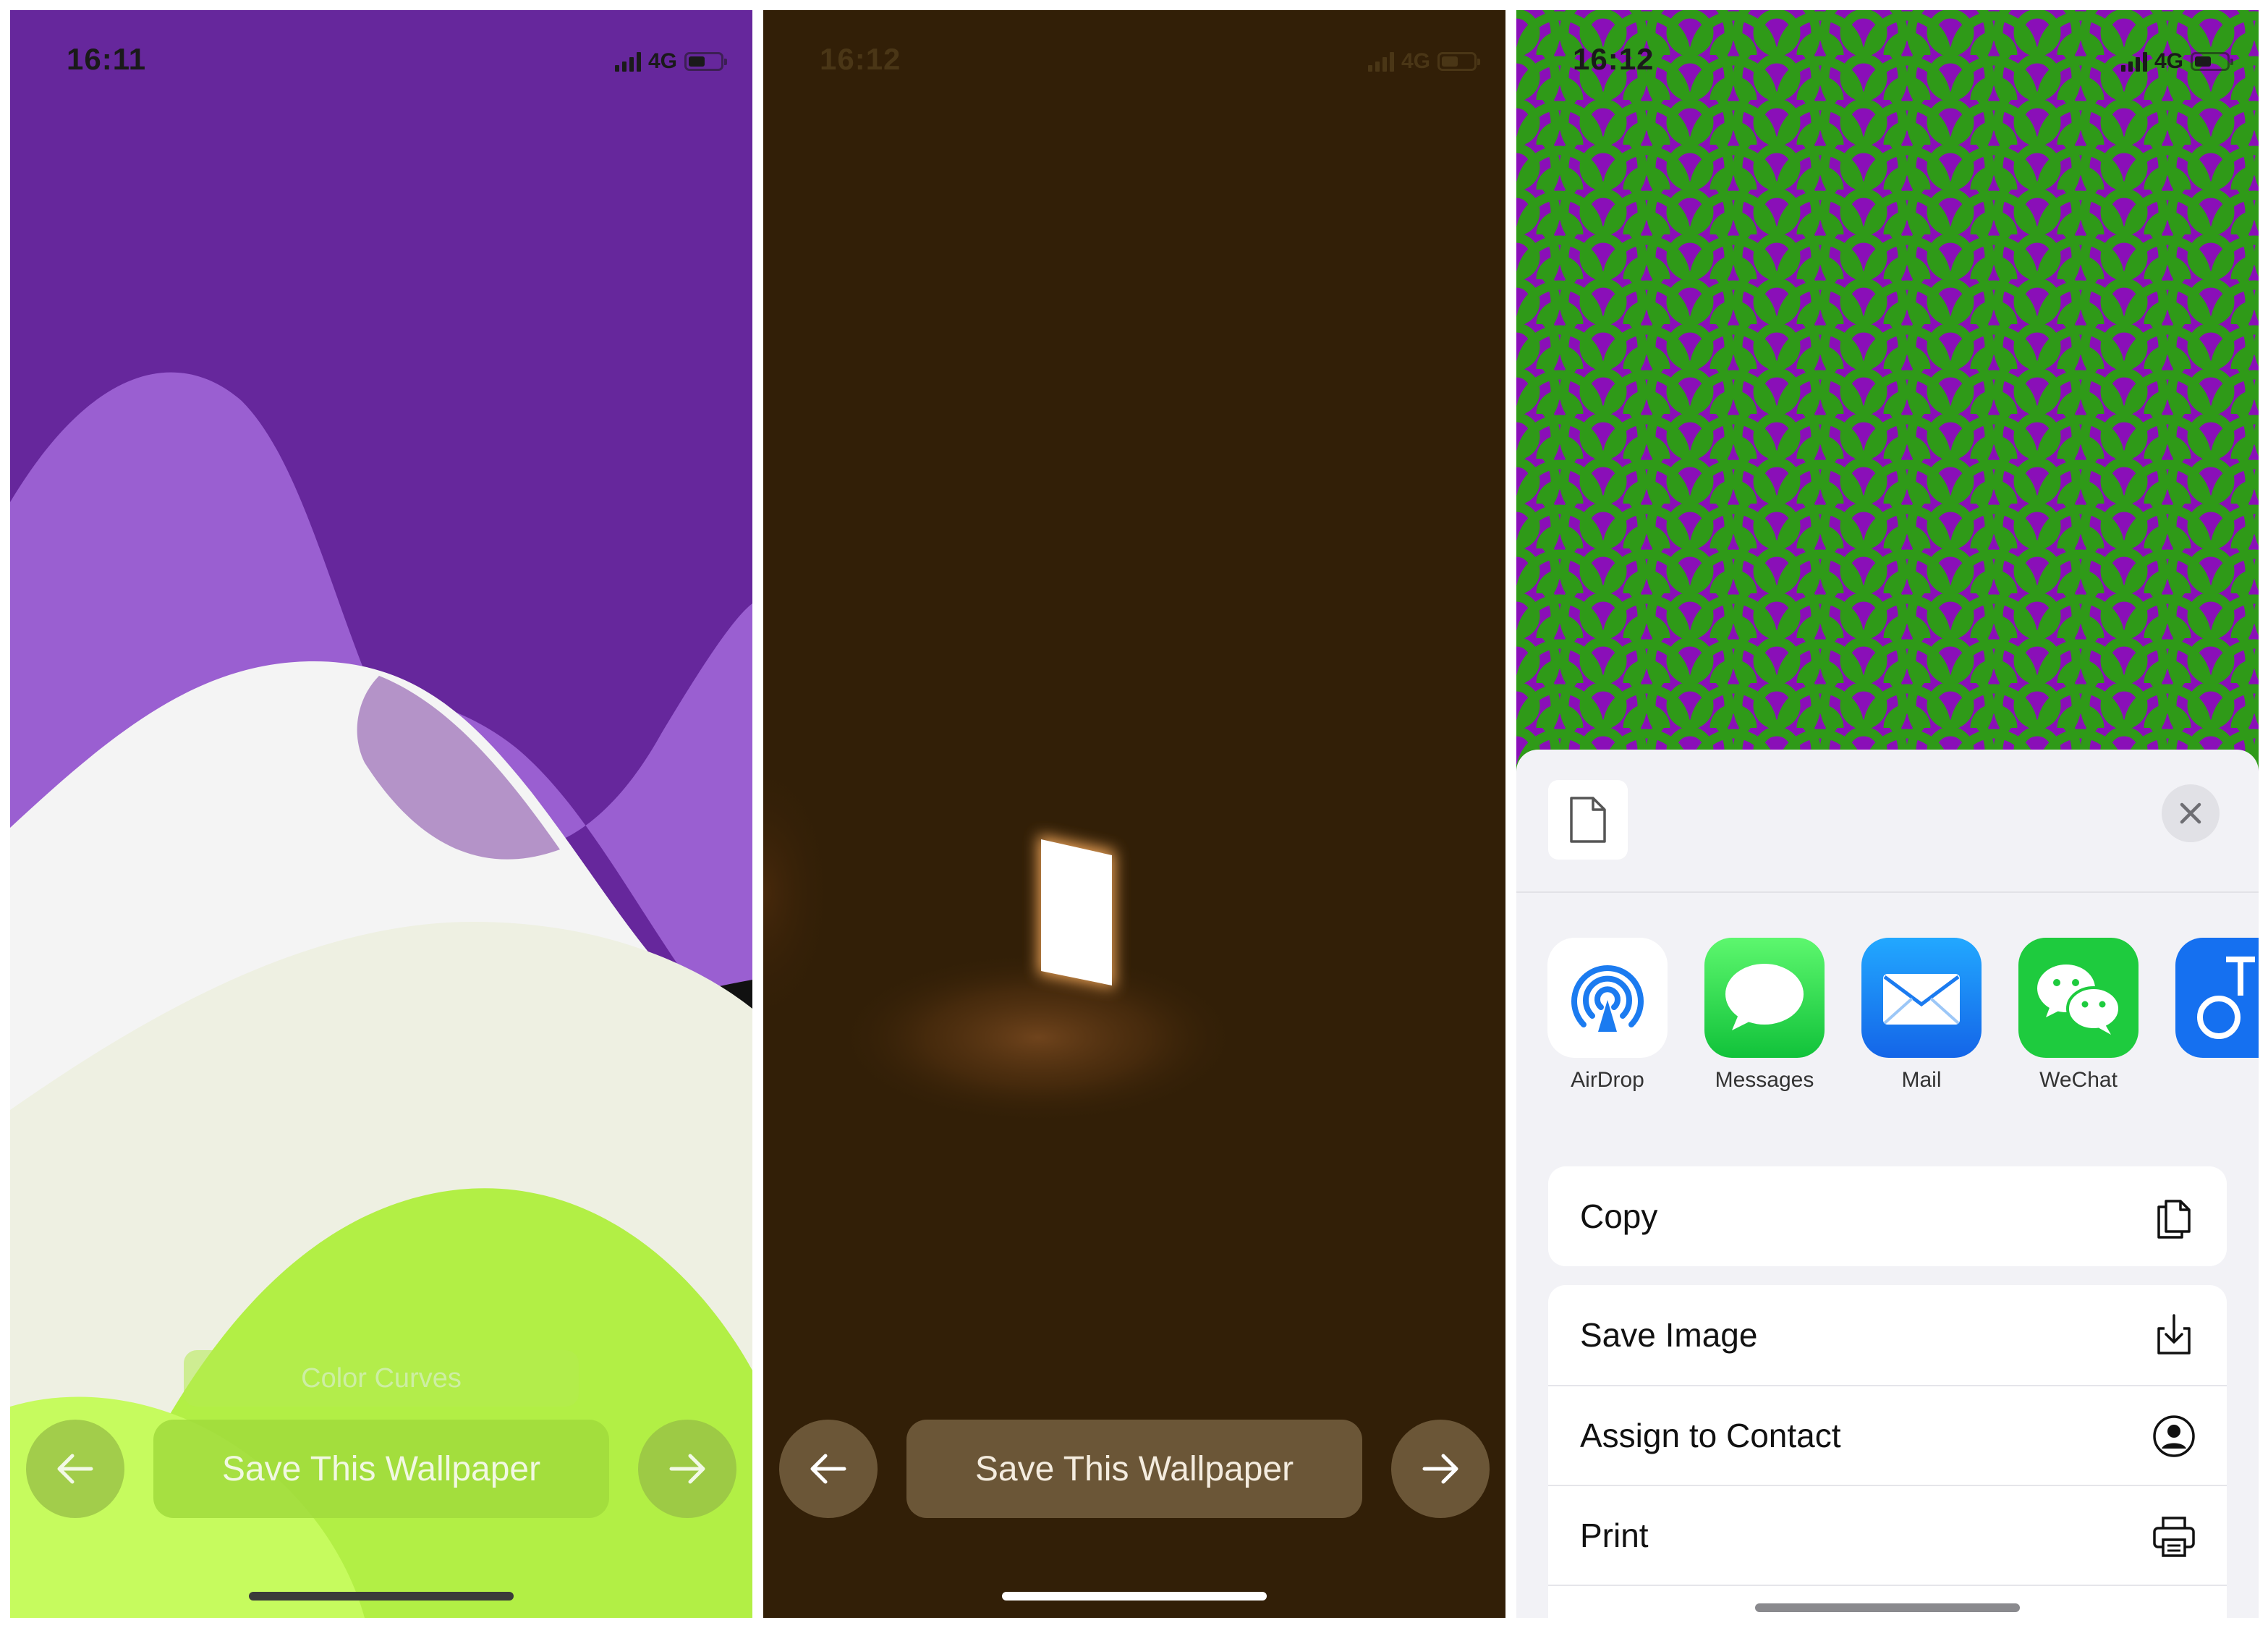  What do you see at coordinates (1922, 998) in the screenshot?
I see `mail-icon` at bounding box center [1922, 998].